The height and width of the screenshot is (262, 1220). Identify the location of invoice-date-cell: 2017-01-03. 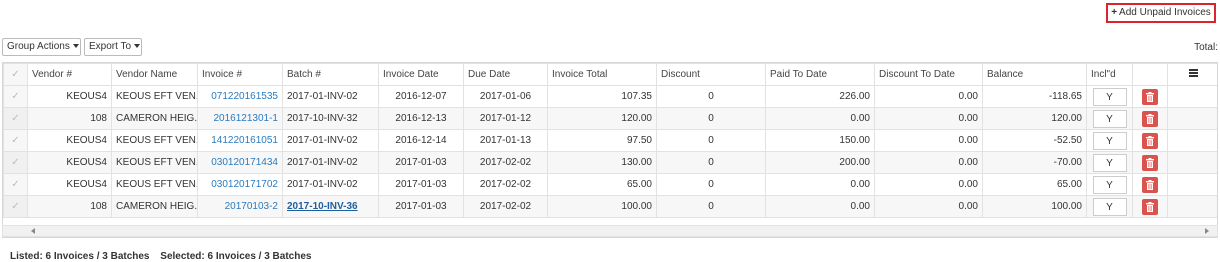
(421, 162).